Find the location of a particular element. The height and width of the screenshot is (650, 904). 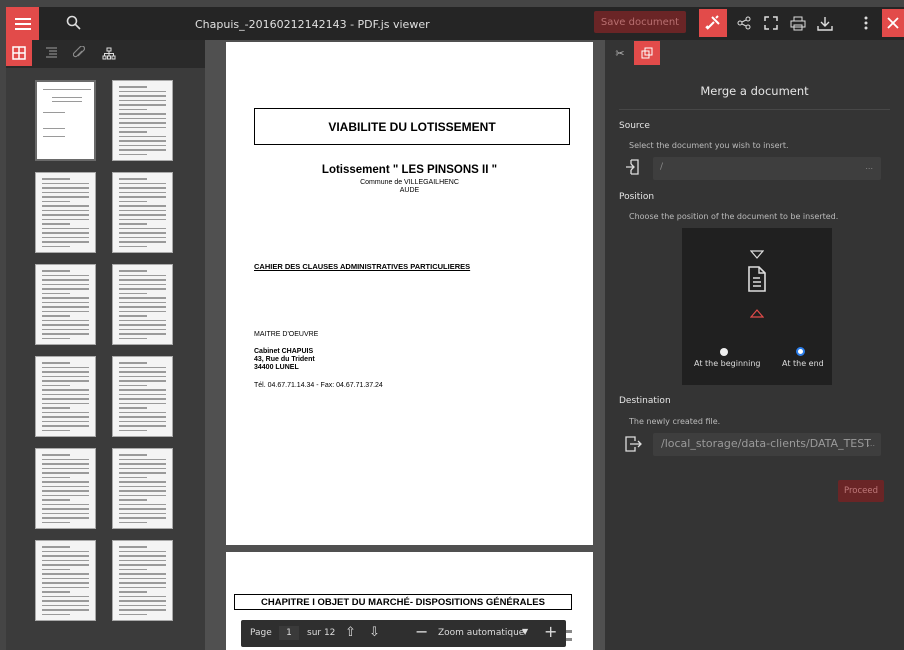

zoom-dropdown-icon: ▼ is located at coordinates (525, 631).